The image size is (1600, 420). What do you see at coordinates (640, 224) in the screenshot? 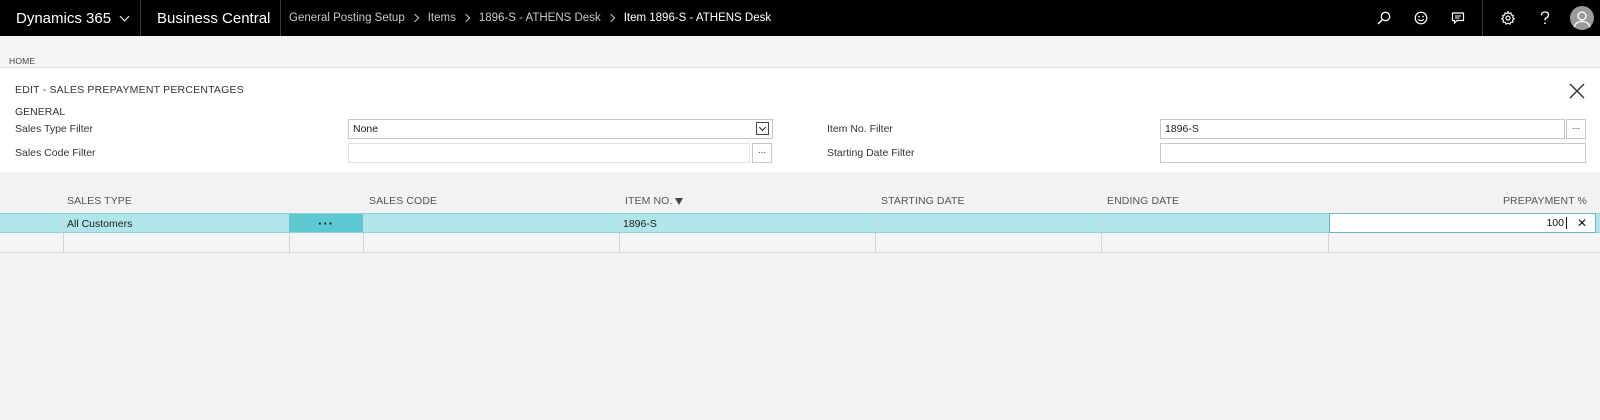
I see `cell-item-no: 1896-S` at bounding box center [640, 224].